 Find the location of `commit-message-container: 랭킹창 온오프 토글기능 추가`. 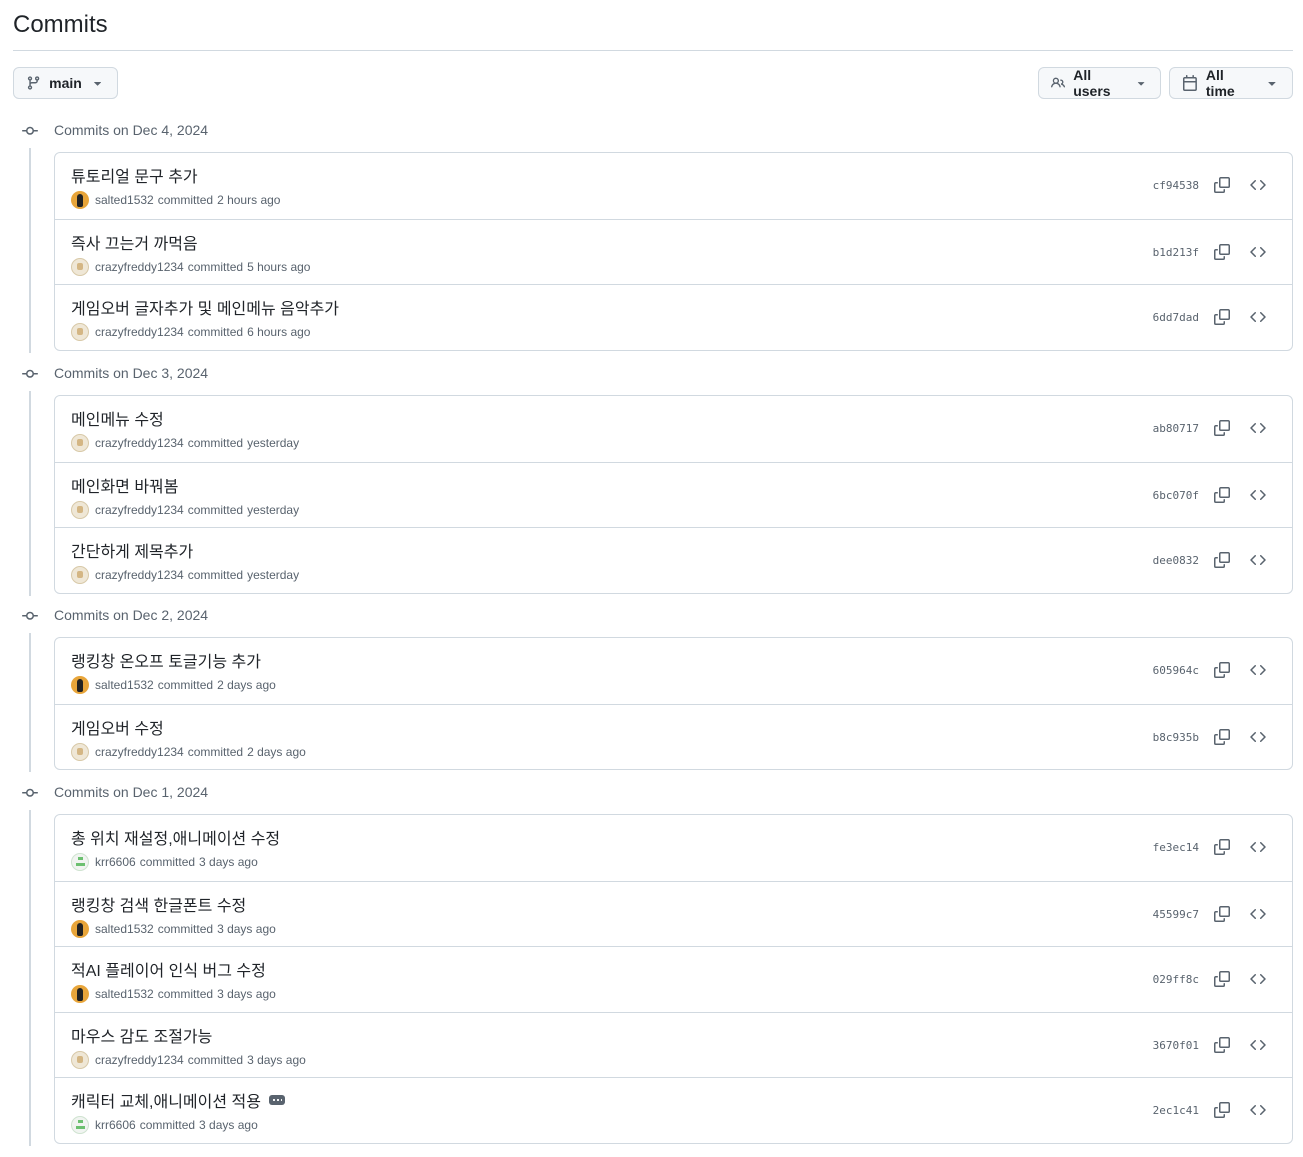

commit-message-container: 랭킹창 온오프 토글기능 추가 is located at coordinates (166, 660).